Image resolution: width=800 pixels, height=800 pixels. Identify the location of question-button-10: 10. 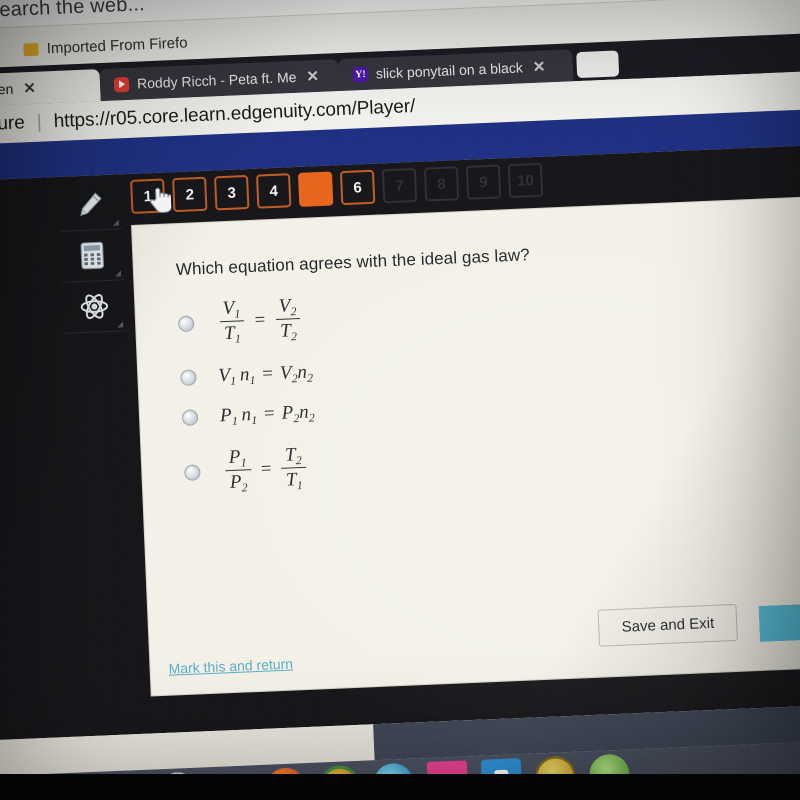
(525, 180).